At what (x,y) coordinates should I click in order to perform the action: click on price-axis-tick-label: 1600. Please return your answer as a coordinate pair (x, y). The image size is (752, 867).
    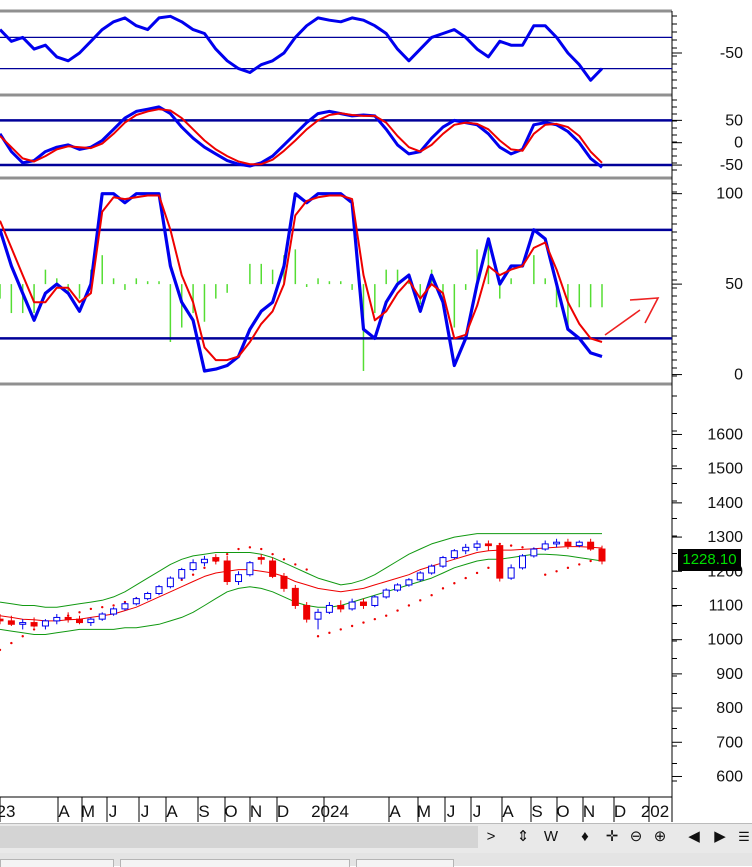
    Looking at the image, I should click on (725, 434).